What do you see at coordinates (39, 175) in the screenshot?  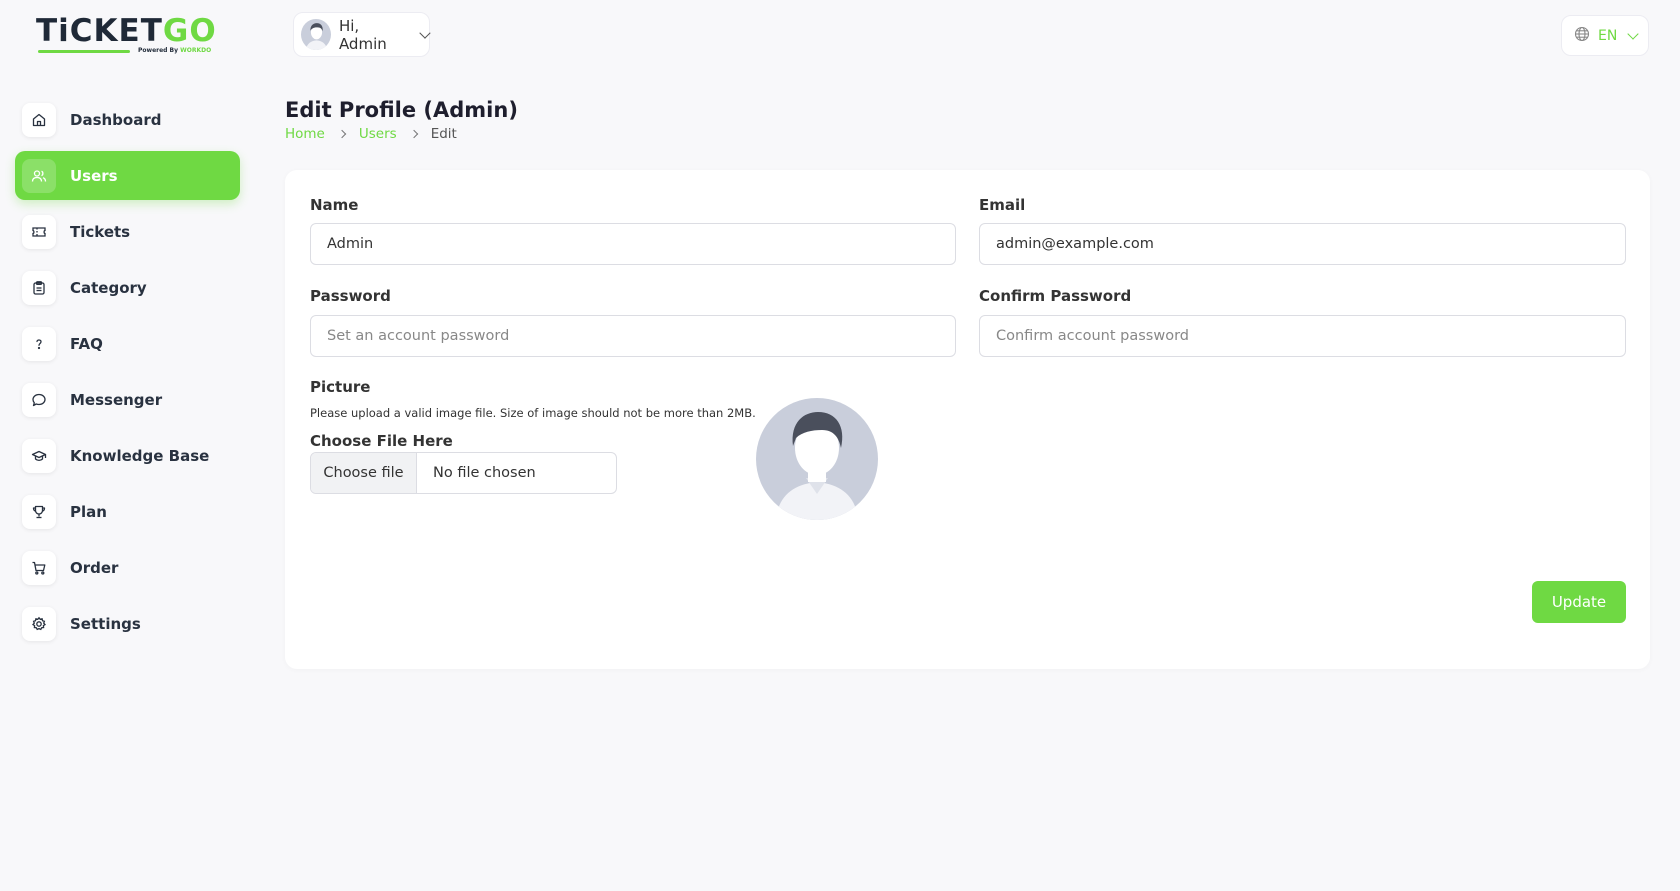 I see `users-icon` at bounding box center [39, 175].